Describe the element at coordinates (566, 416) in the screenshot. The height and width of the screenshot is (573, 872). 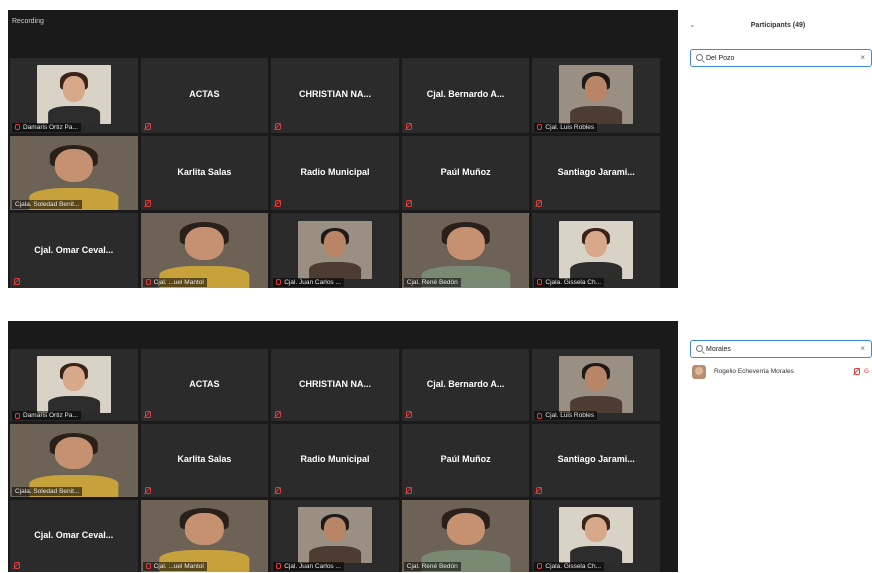
I see `participant-name-label: Cjal. Luis Robles` at that location.